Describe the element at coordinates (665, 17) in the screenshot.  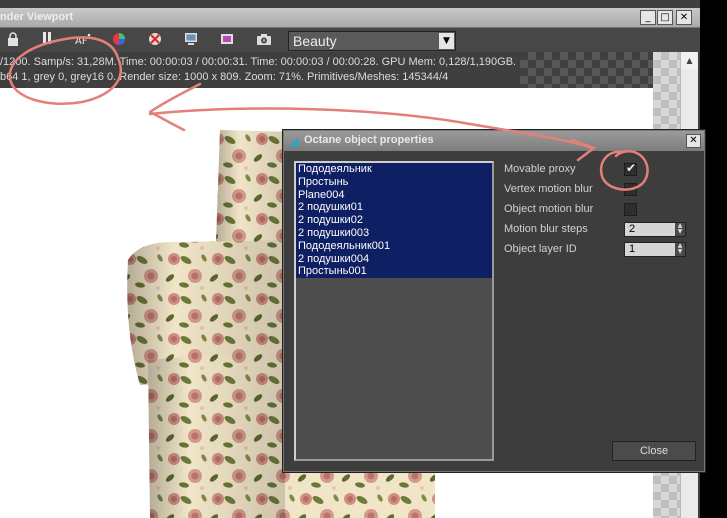
I see `maximize-button: □` at that location.